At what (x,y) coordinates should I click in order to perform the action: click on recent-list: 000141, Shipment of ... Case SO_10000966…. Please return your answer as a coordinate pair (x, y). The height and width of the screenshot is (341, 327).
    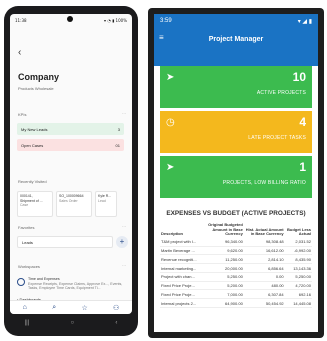
    Looking at the image, I should click on (67, 204).